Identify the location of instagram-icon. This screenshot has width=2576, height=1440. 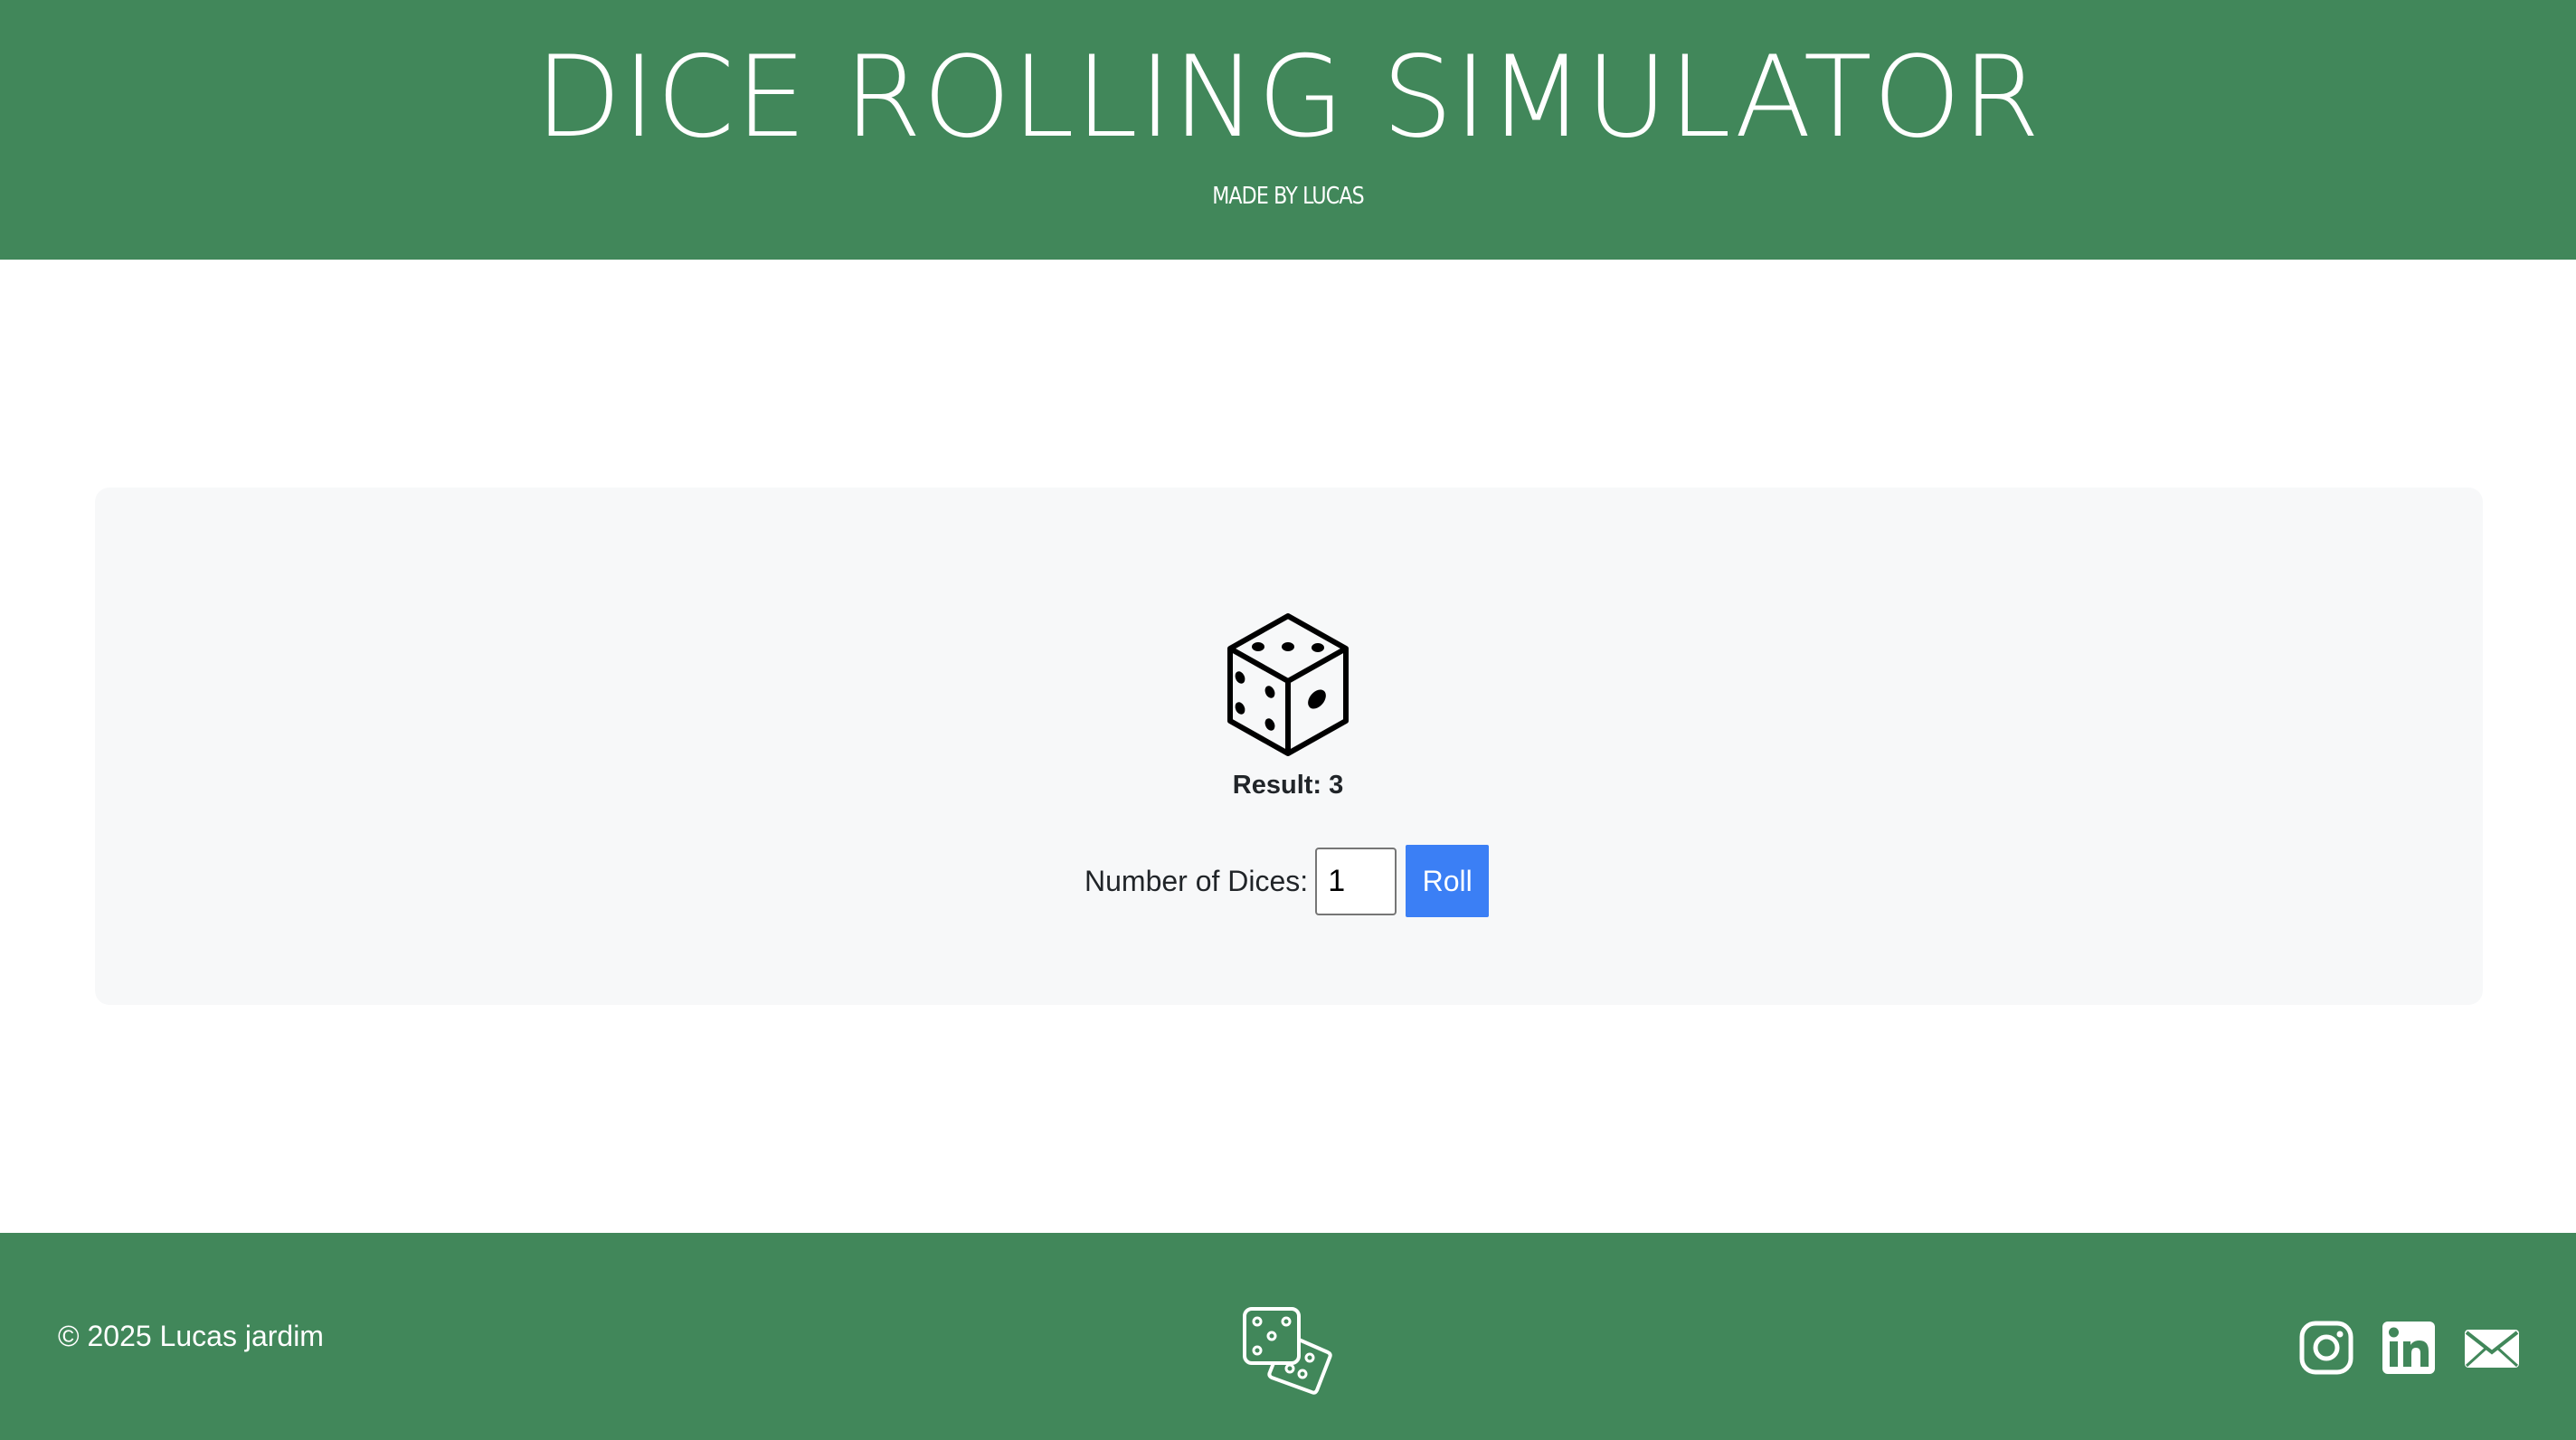
(2326, 1348).